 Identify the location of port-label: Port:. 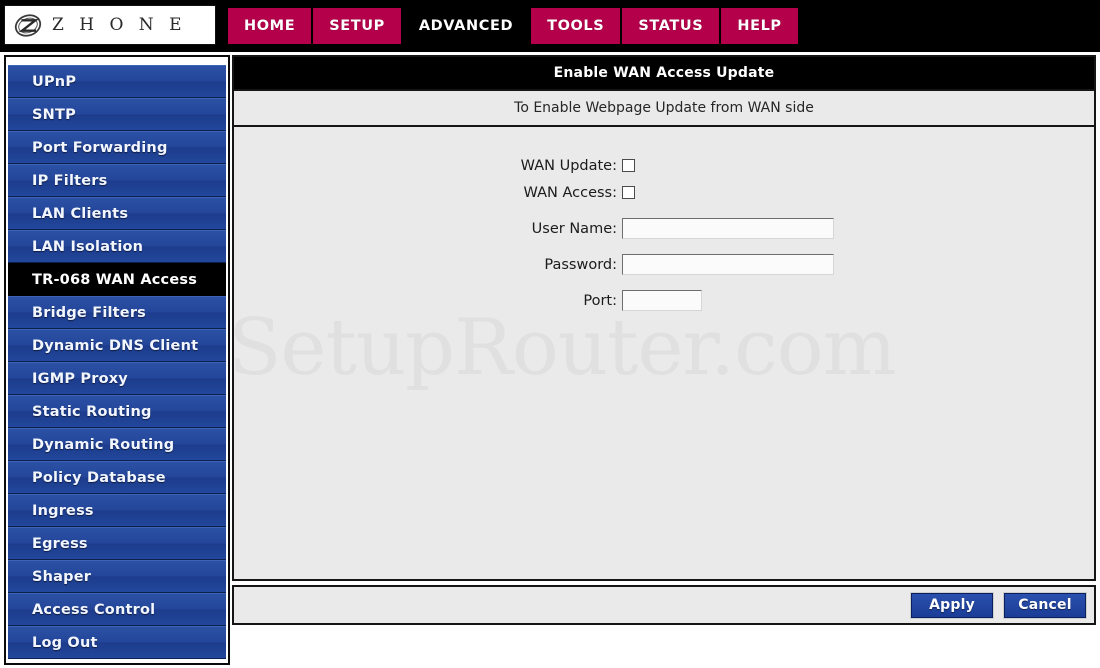
(600, 300).